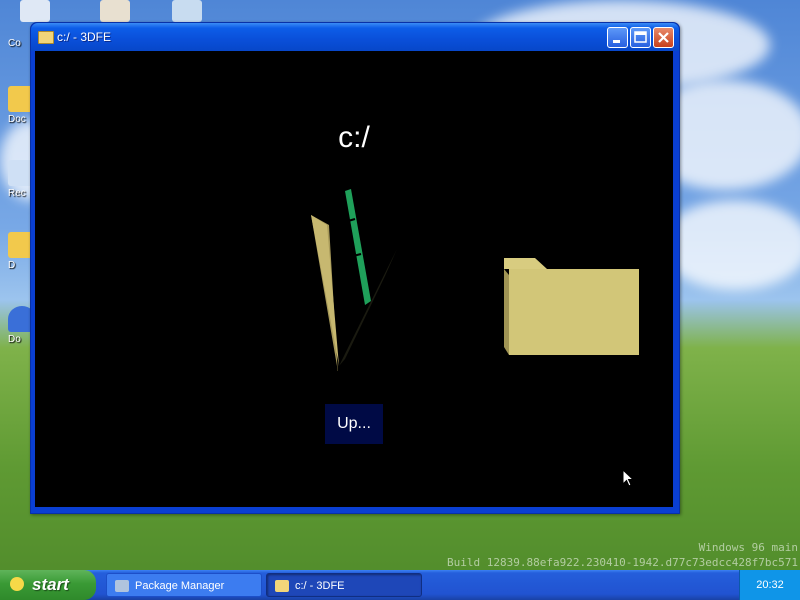  I want to click on start-button: start, so click(48, 585).